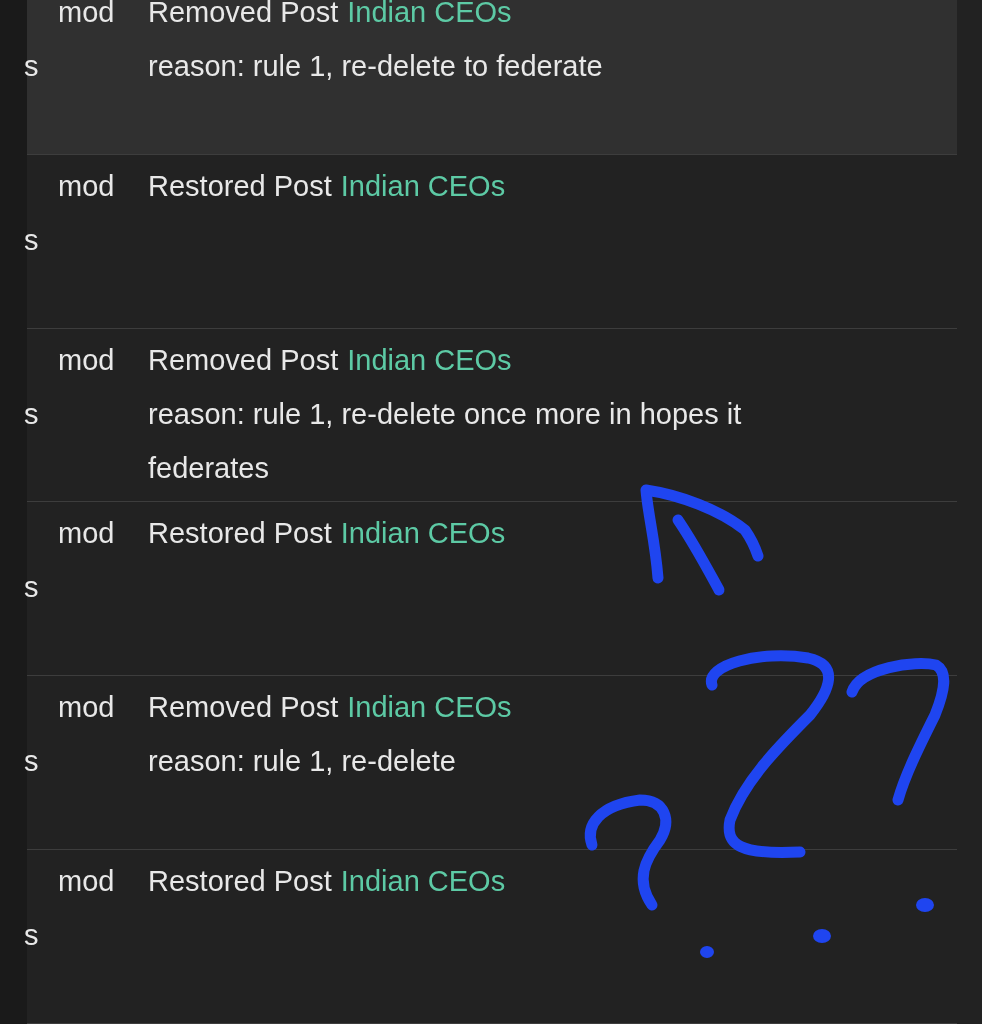 Image resolution: width=982 pixels, height=1024 pixels. Describe the element at coordinates (376, 66) in the screenshot. I see `reason-text: reason: rule 1, re-delete to federate` at that location.